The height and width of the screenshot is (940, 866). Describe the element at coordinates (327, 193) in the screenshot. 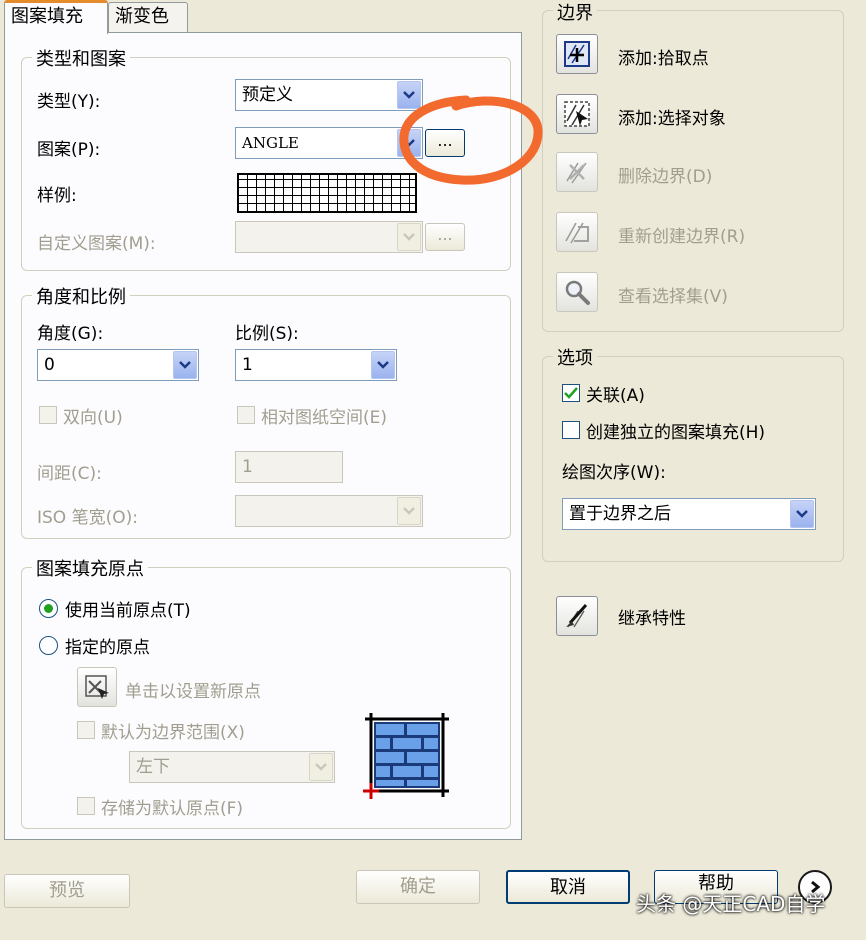

I see `pattern-swatch` at that location.